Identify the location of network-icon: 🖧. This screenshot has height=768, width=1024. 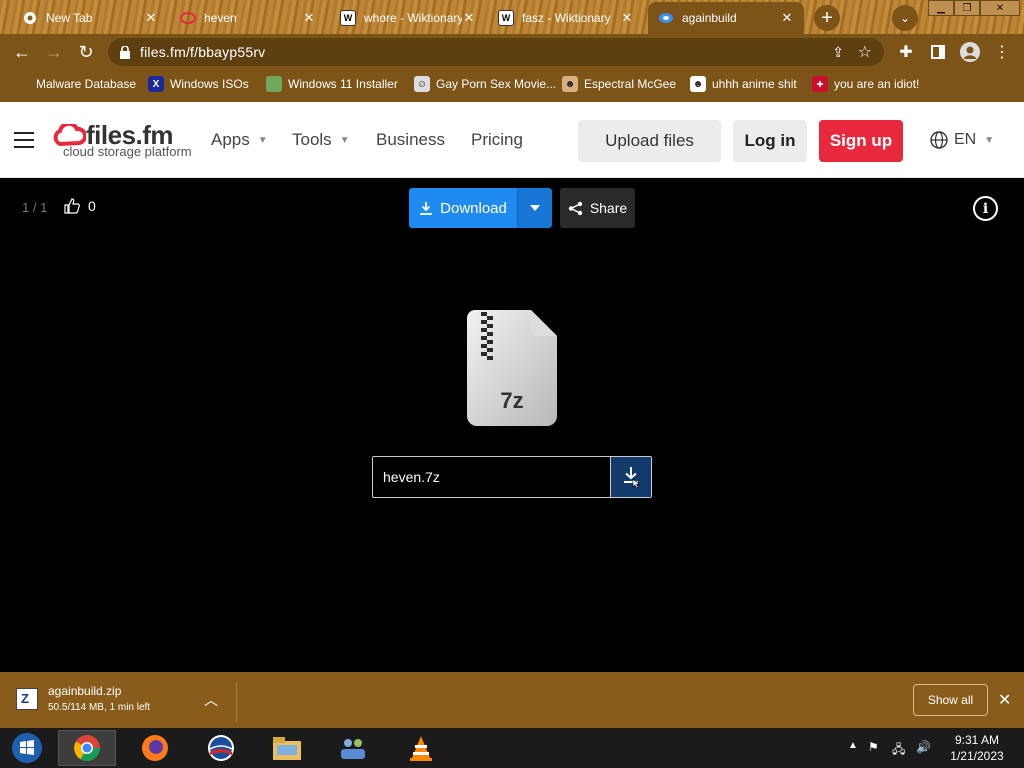
(898, 750).